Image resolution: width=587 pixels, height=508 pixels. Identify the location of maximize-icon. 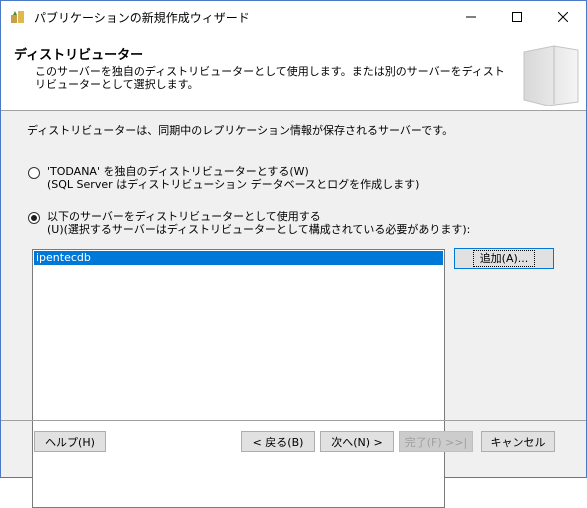
(517, 16).